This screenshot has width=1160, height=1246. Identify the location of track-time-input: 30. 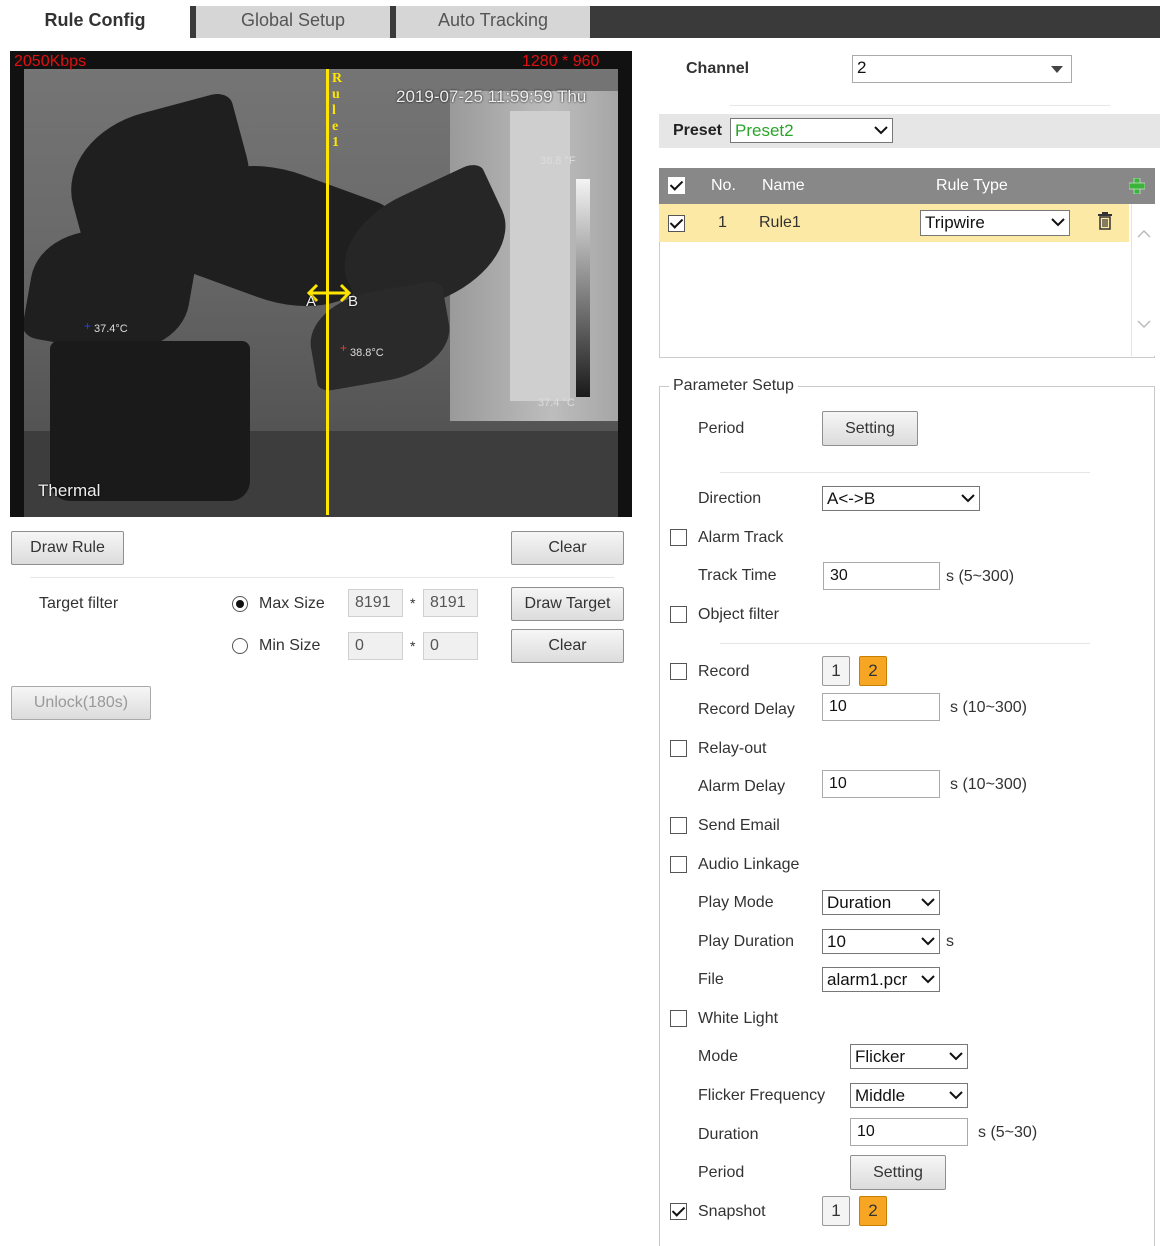
(881, 576).